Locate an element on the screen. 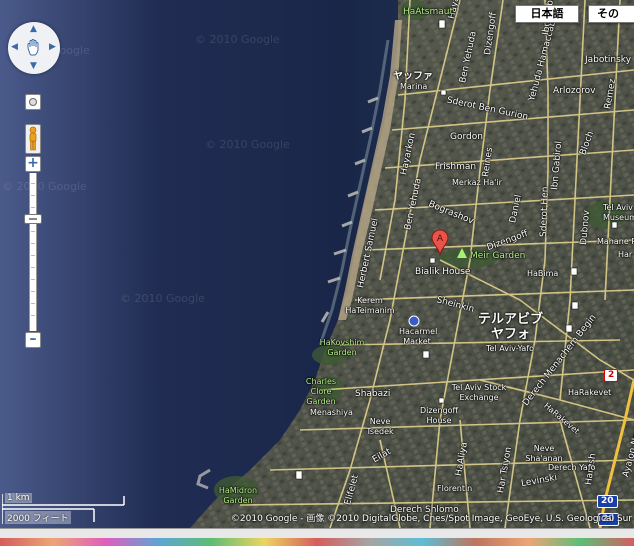 The width and height of the screenshot is (634, 546). reset-view-button is located at coordinates (33, 102).